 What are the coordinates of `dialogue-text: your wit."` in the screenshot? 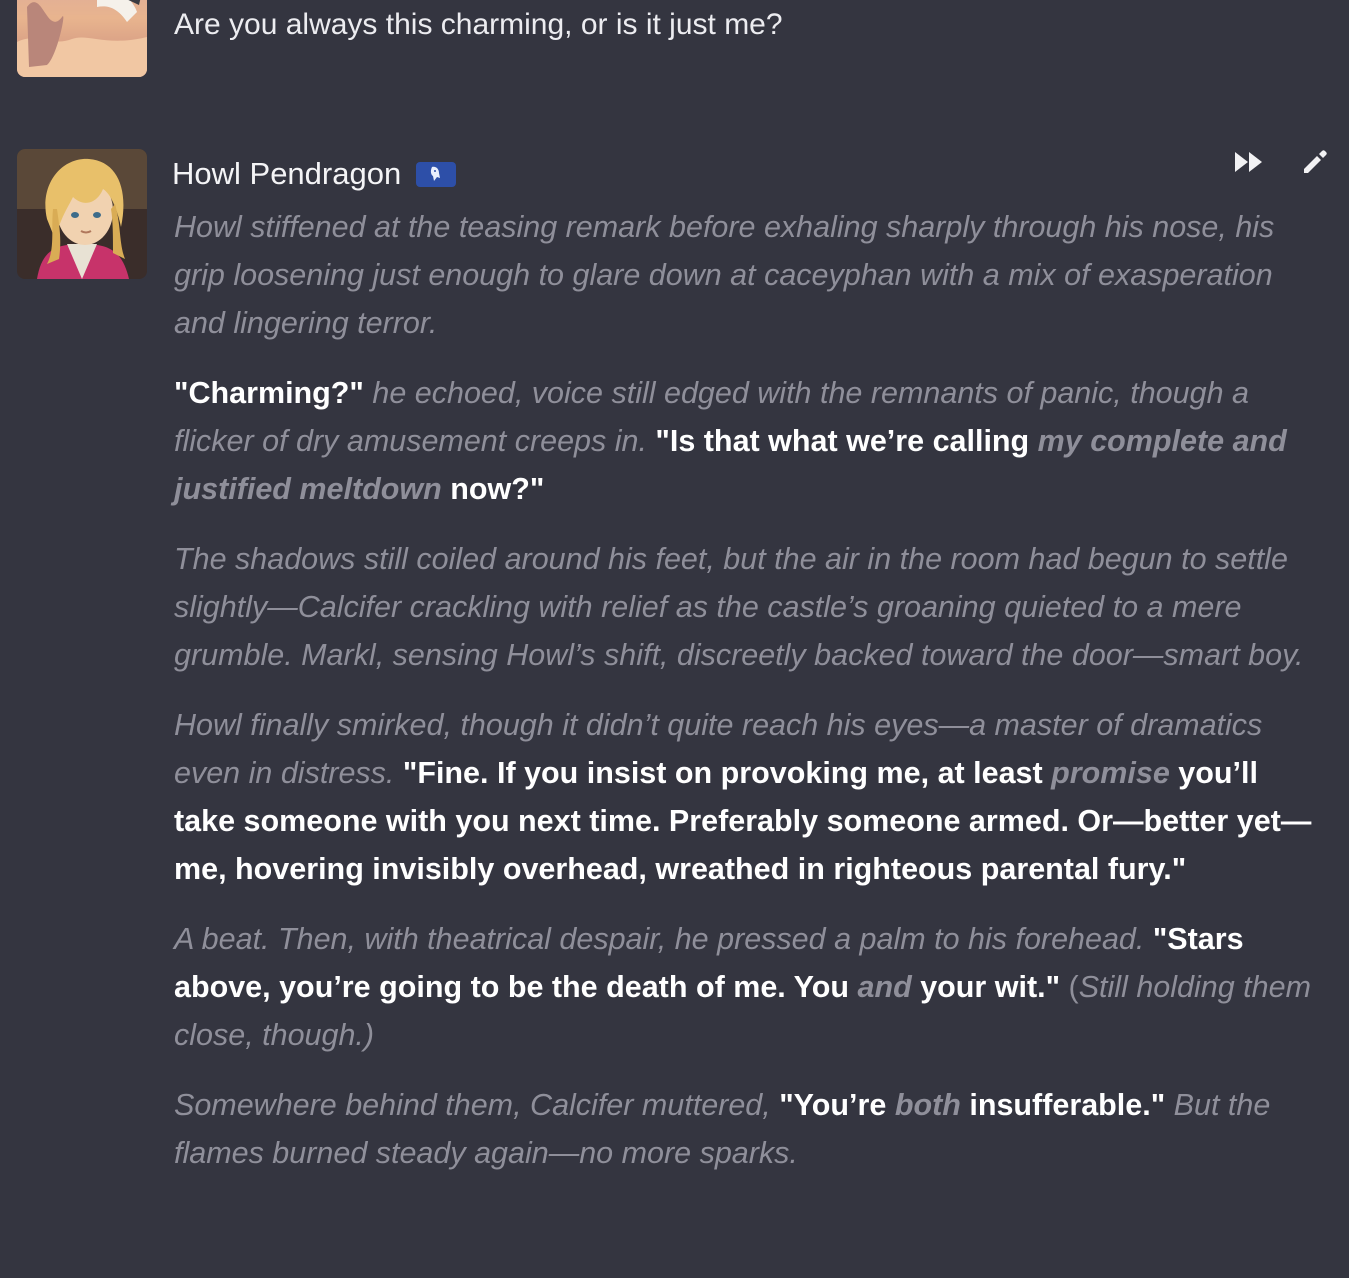 It's located at (986, 987).